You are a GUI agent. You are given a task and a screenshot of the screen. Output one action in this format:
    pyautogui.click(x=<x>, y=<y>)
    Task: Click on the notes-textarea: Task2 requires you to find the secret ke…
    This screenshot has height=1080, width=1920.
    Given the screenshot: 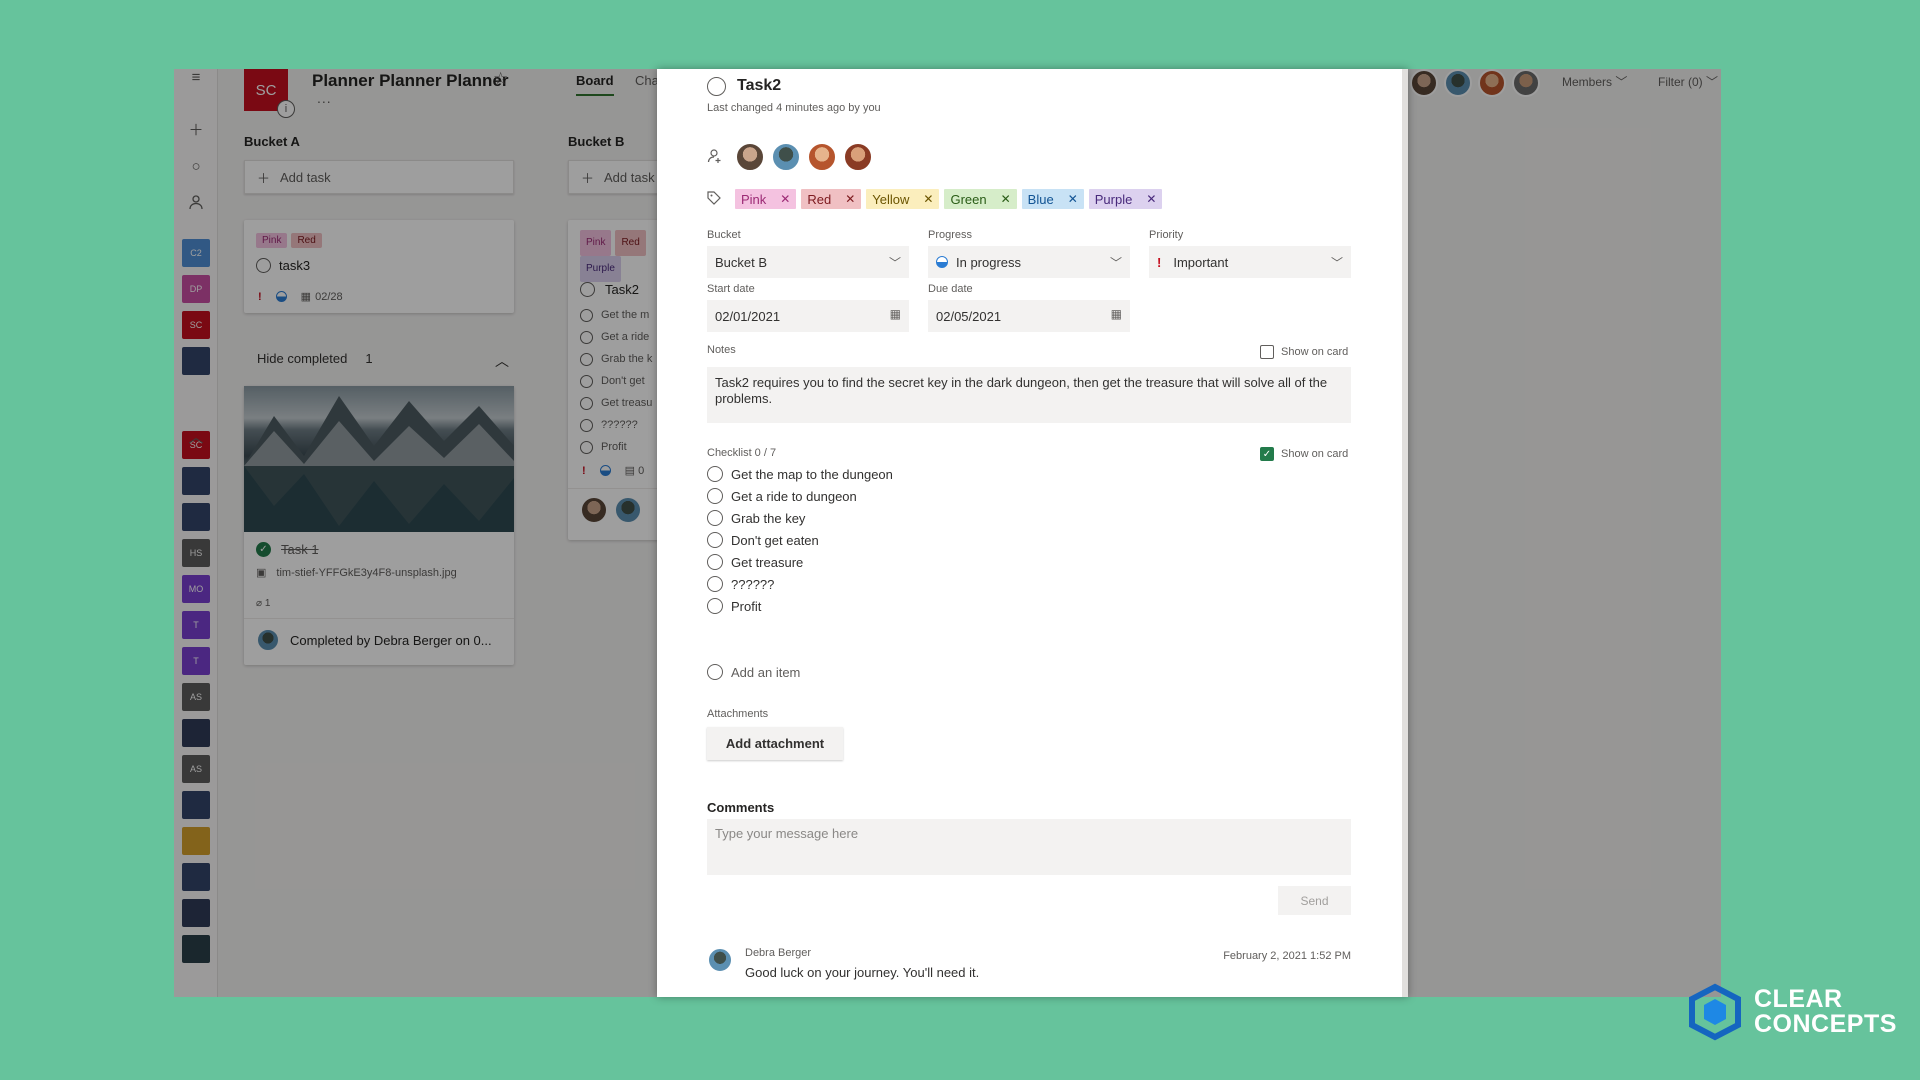 What is the action you would take?
    pyautogui.click(x=1029, y=395)
    